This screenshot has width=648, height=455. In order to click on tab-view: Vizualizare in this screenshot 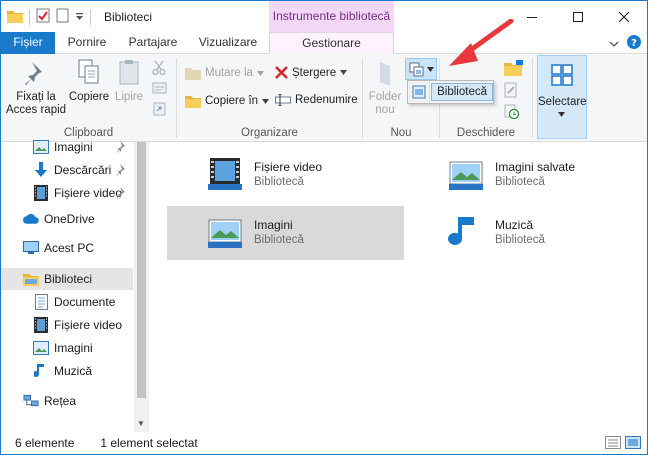, I will do `click(228, 43)`.